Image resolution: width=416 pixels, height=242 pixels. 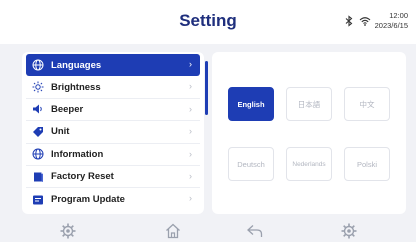 What do you see at coordinates (60, 132) in the screenshot?
I see `sidebar-item-label: Unit` at bounding box center [60, 132].